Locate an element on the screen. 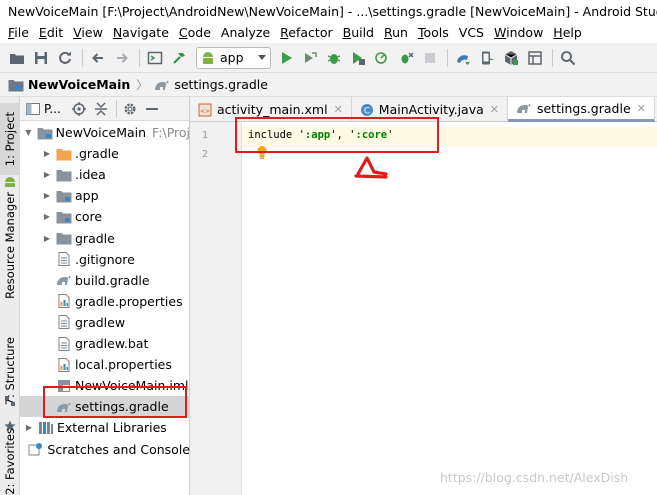 This screenshot has width=657, height=495. stop-icon is located at coordinates (430, 58).